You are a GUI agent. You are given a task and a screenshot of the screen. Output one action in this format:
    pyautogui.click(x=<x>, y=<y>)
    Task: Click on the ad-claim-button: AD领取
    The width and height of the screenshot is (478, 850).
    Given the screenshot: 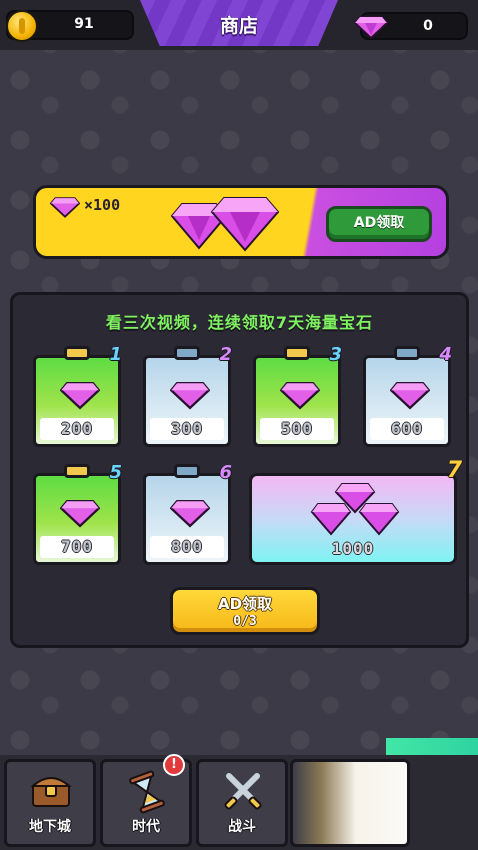 What is the action you would take?
    pyautogui.click(x=379, y=224)
    